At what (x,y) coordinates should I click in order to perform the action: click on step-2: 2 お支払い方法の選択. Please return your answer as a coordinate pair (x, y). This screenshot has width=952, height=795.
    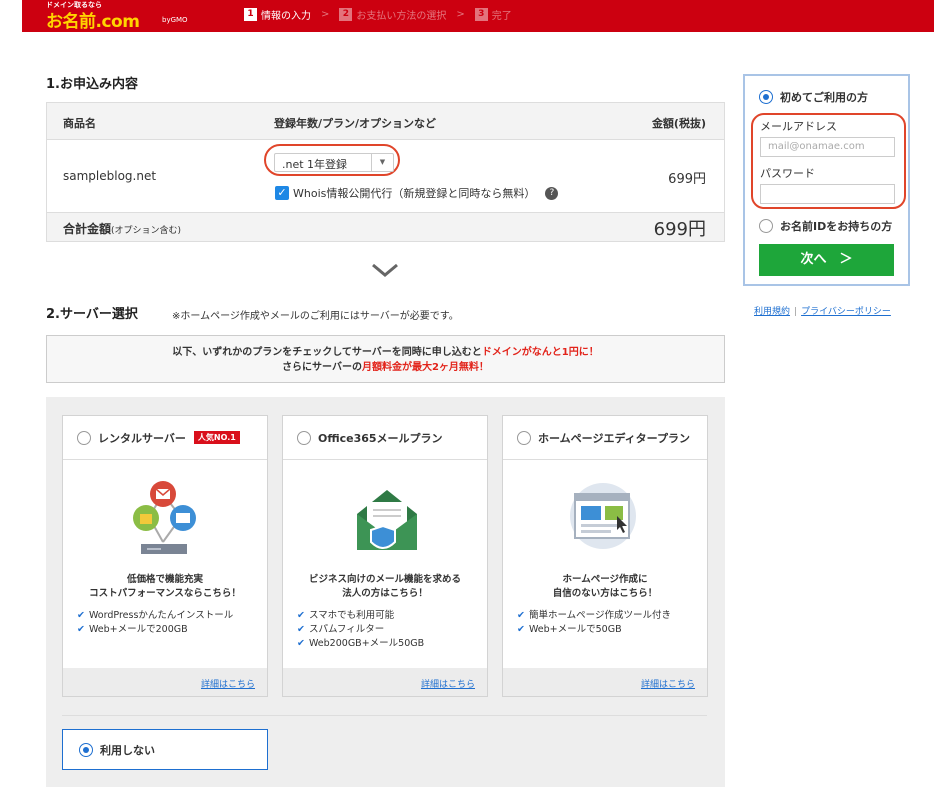
    Looking at the image, I should click on (392, 14).